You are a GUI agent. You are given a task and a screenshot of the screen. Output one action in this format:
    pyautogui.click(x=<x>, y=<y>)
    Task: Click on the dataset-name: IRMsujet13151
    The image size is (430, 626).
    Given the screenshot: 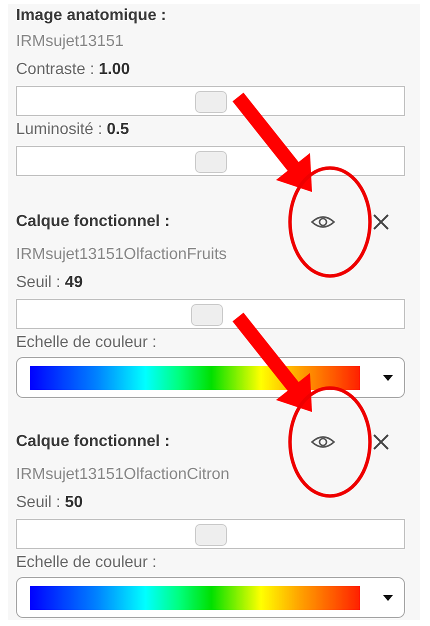 What is the action you would take?
    pyautogui.click(x=70, y=42)
    